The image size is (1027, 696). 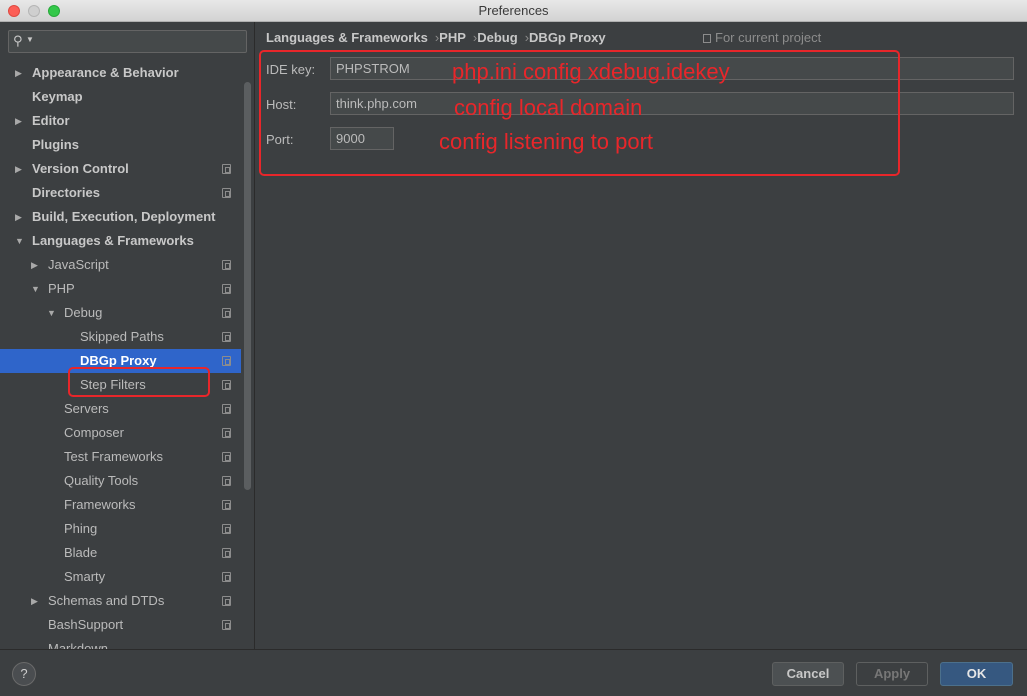 I want to click on sidebar-item: ▶ Schemas and DTDs, so click(x=120, y=601).